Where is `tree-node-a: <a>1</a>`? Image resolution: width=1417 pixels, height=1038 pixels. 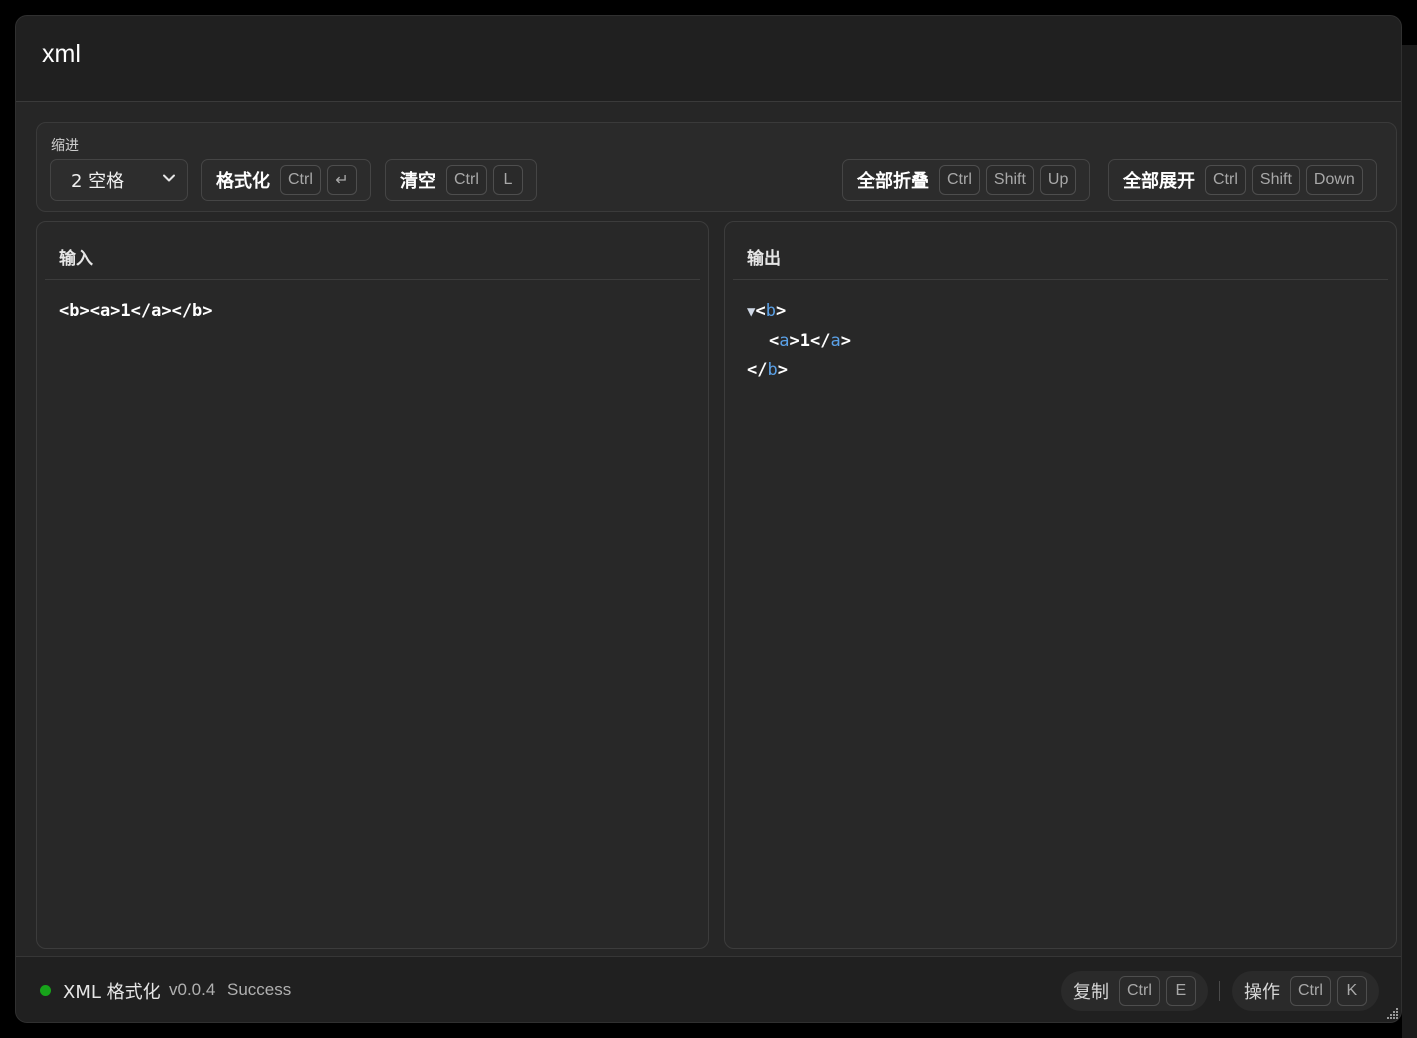
tree-node-a: <a>1</a> is located at coordinates (799, 341).